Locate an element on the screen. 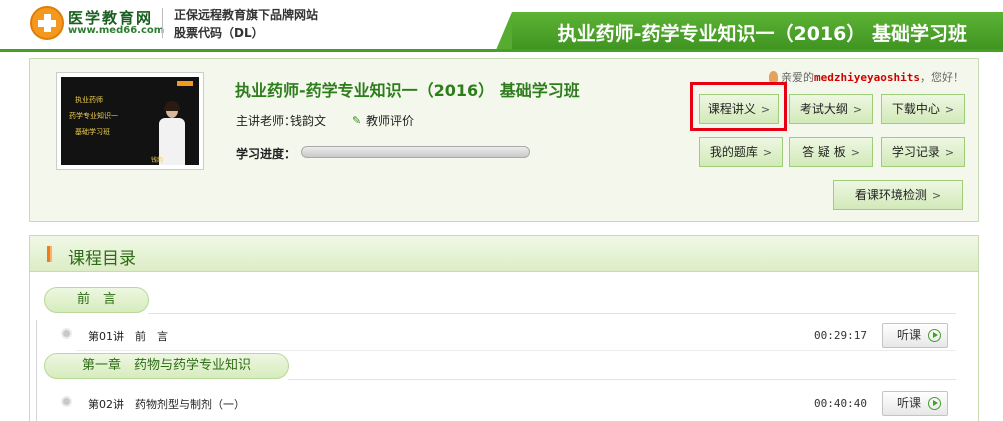 The height and width of the screenshot is (421, 1003). button-label: 看课环境检测 is located at coordinates (890, 195).